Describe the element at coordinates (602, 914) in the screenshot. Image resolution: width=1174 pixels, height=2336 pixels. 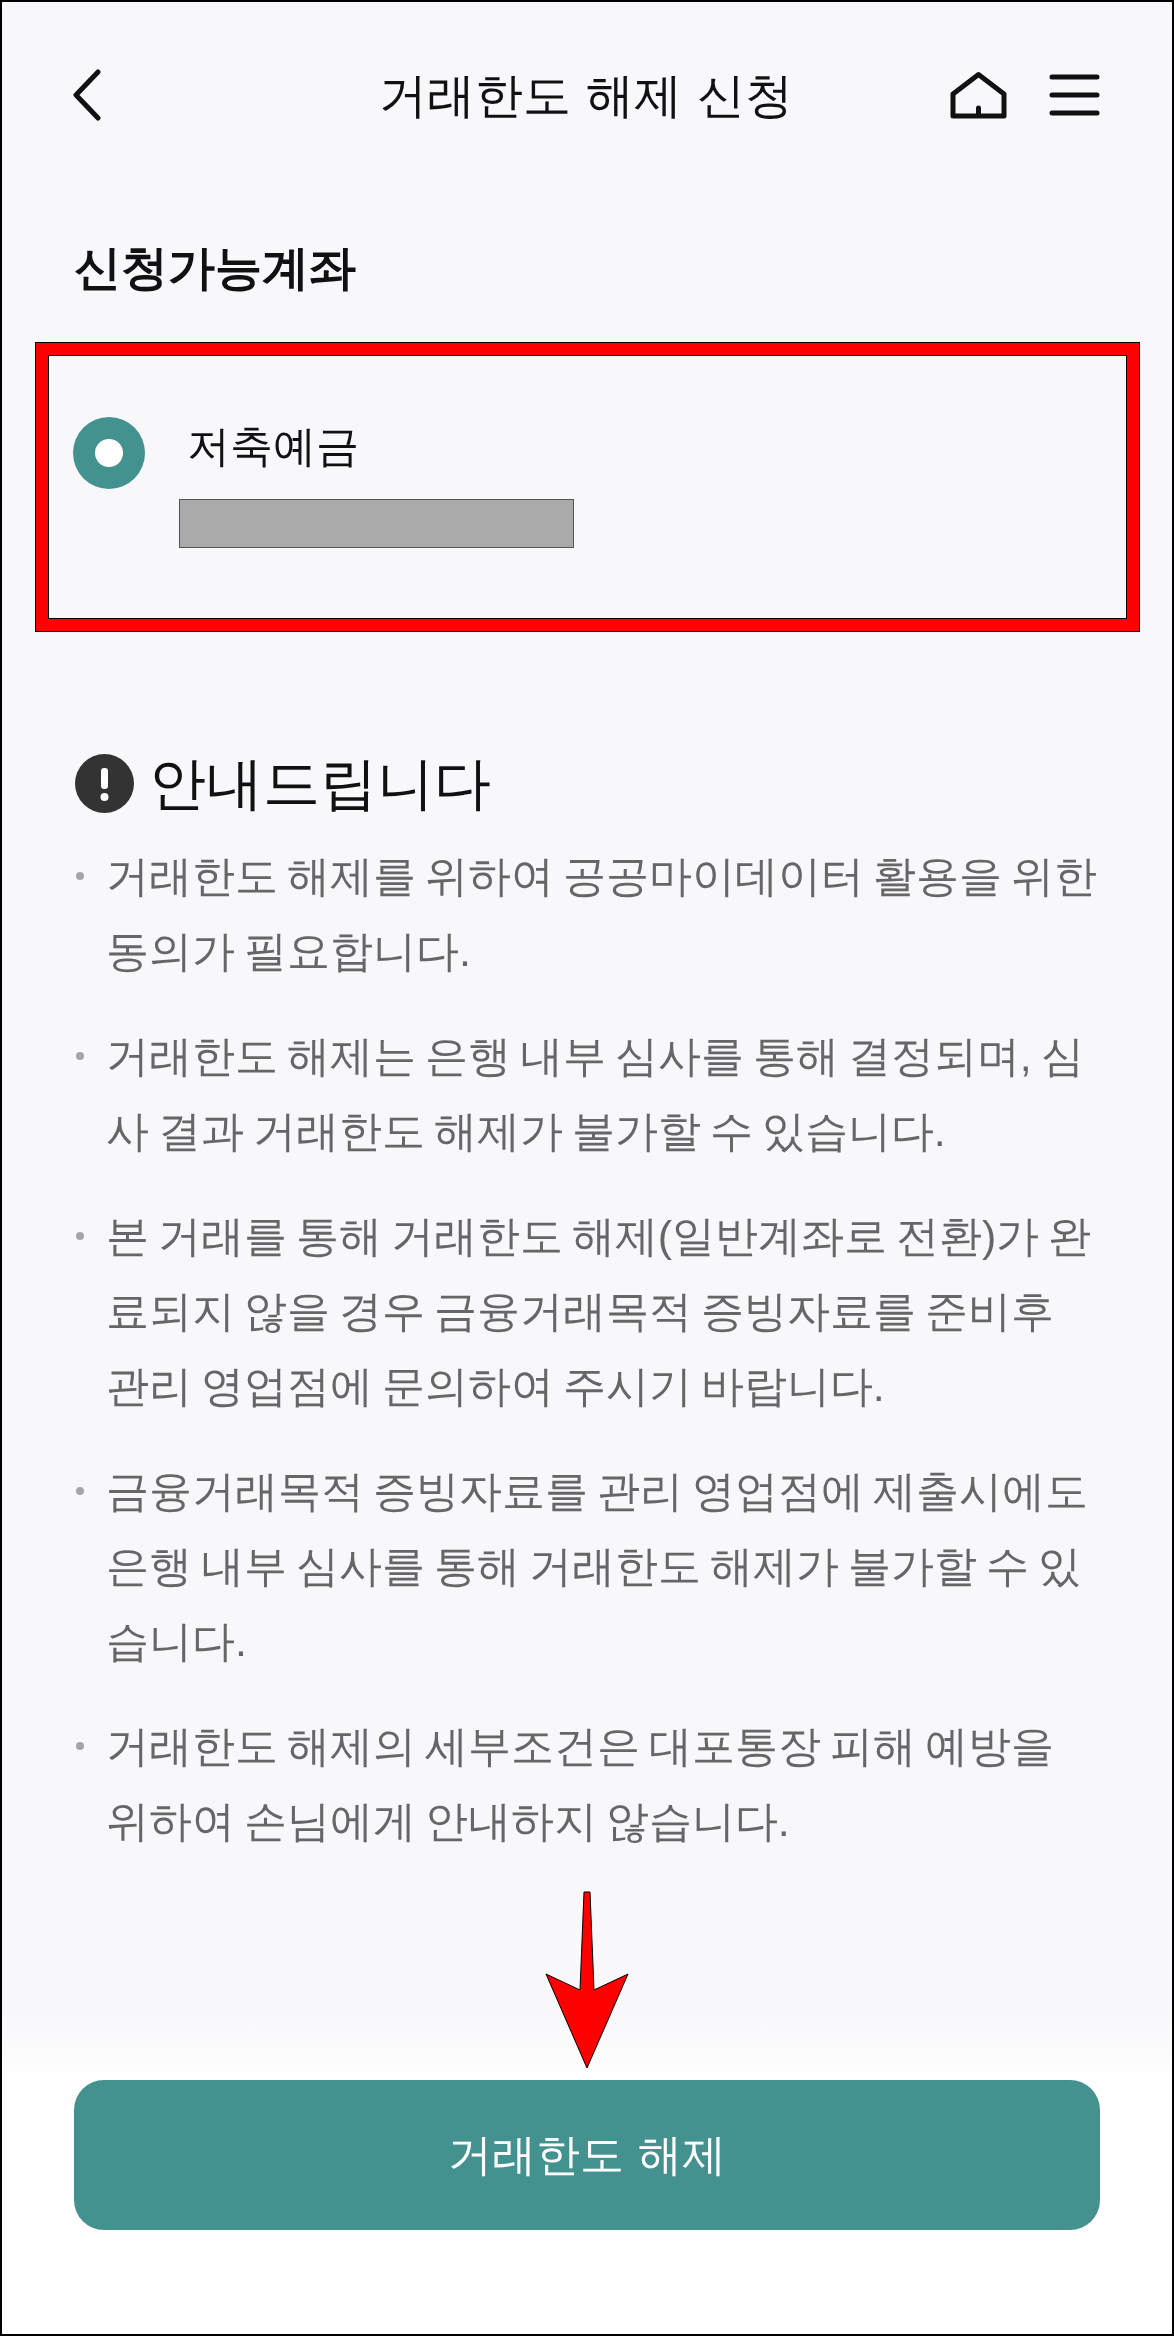
I see `notice-text: 거래한도 해제를 위하여 공공마이데이터 활용을 위한 동의가 필요합니다.` at that location.